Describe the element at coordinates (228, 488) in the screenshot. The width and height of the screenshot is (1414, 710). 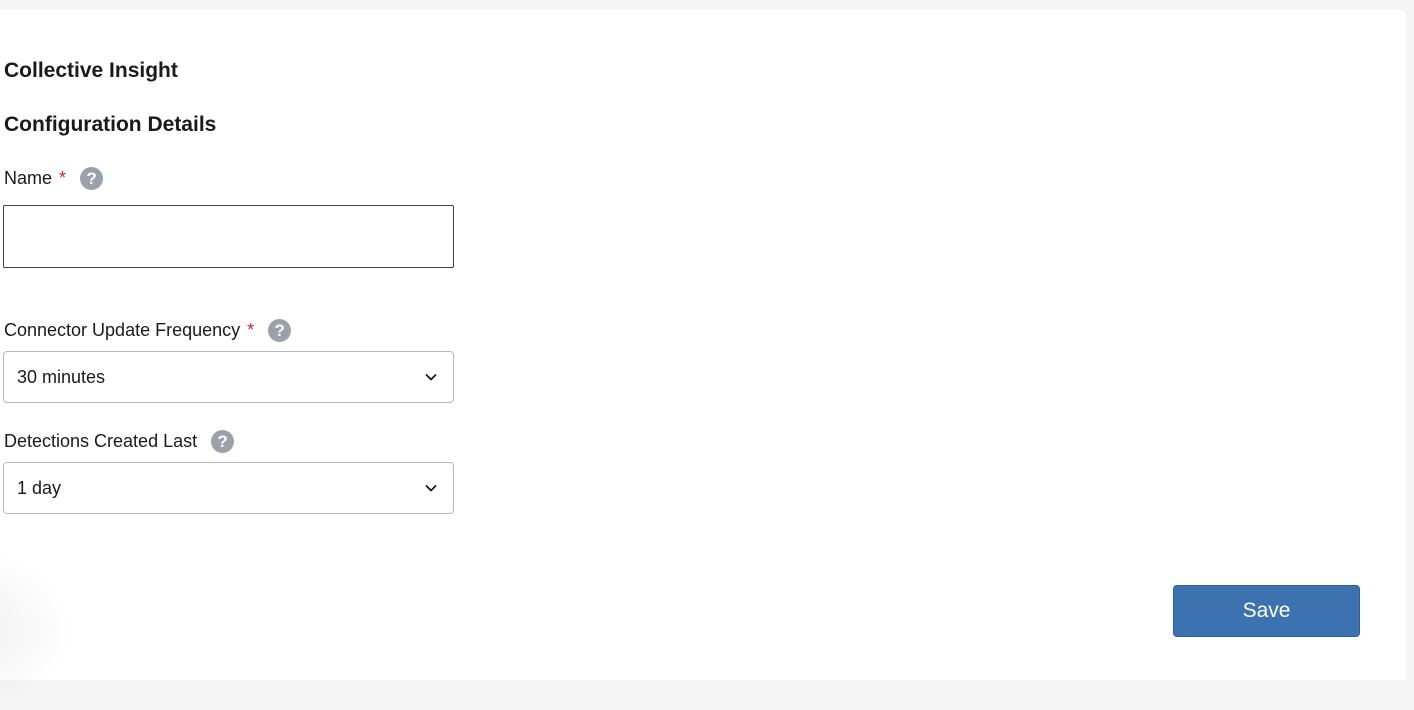
I see `detections-created-last-select: 1 day` at that location.